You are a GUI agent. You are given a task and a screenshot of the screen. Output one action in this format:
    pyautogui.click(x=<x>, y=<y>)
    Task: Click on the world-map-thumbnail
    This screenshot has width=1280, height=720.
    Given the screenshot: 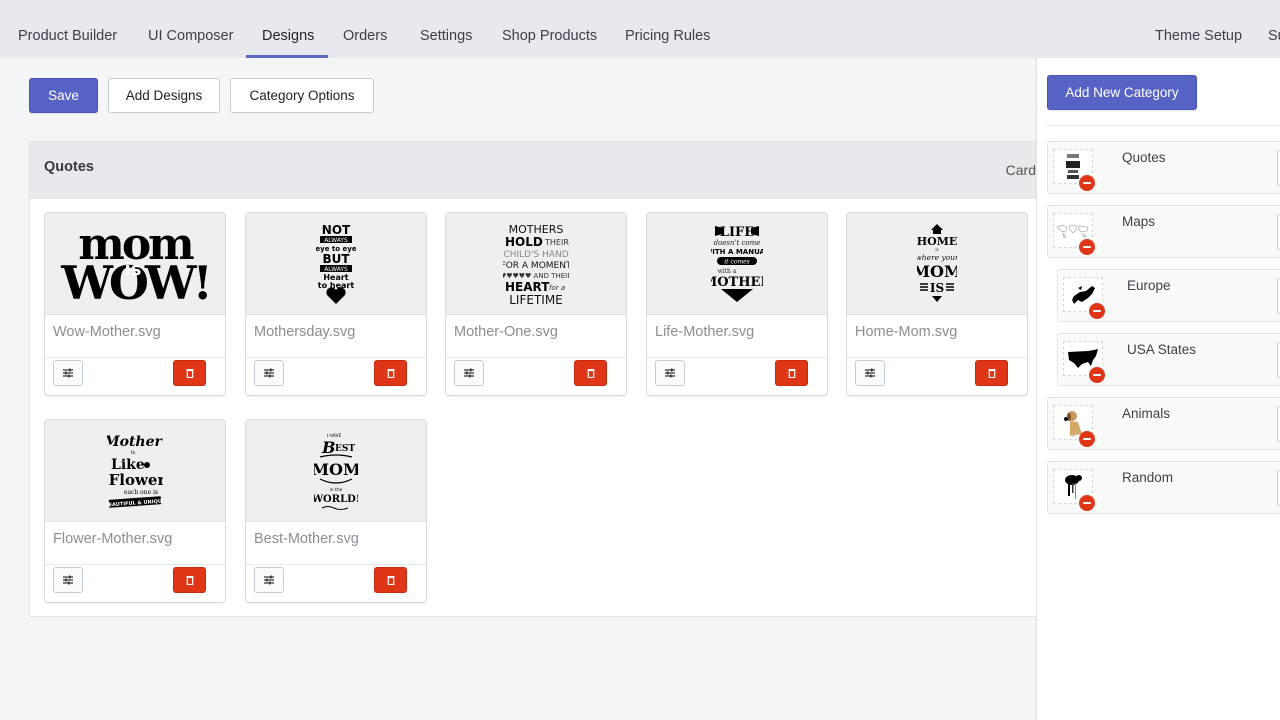 What is the action you would take?
    pyautogui.click(x=1072, y=231)
    